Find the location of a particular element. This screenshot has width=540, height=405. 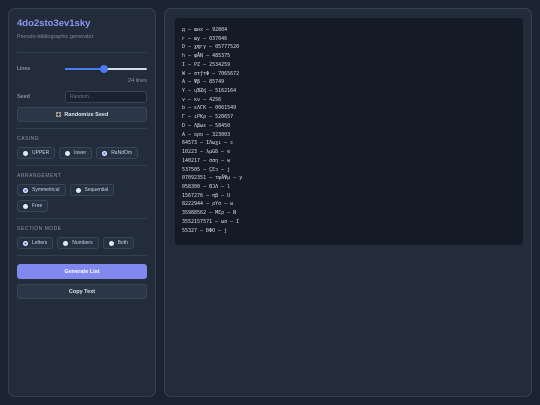

section-mode-option-numbers: Numbers is located at coordinates (78, 243).